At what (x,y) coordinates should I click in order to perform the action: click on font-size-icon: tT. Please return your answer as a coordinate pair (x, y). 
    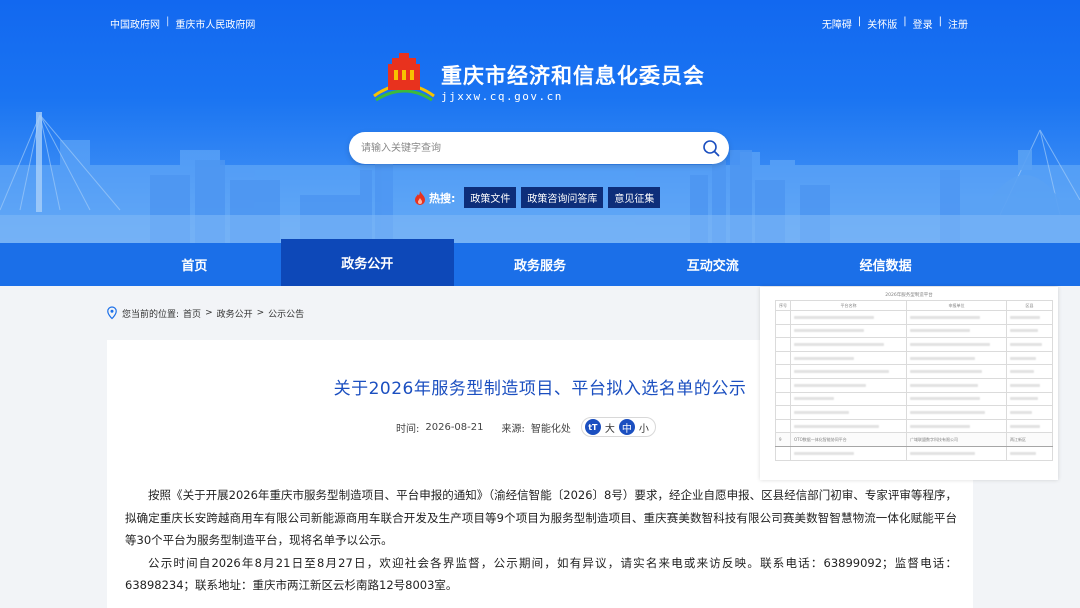
    Looking at the image, I should click on (592, 427).